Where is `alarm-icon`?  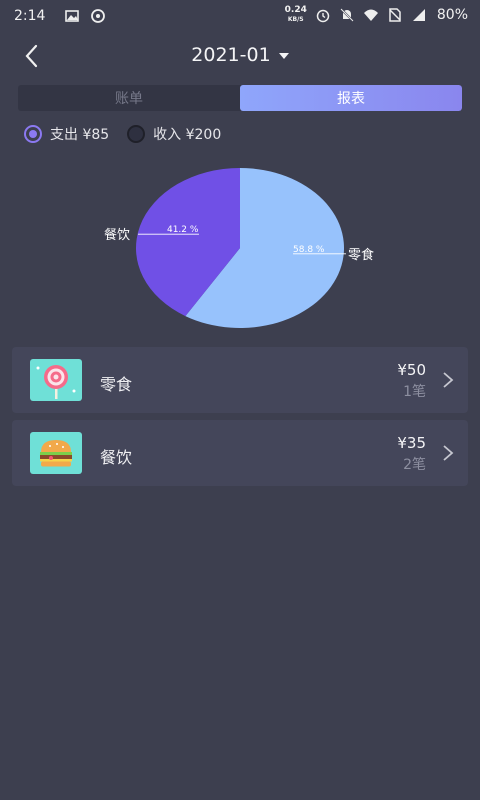
alarm-icon is located at coordinates (323, 16).